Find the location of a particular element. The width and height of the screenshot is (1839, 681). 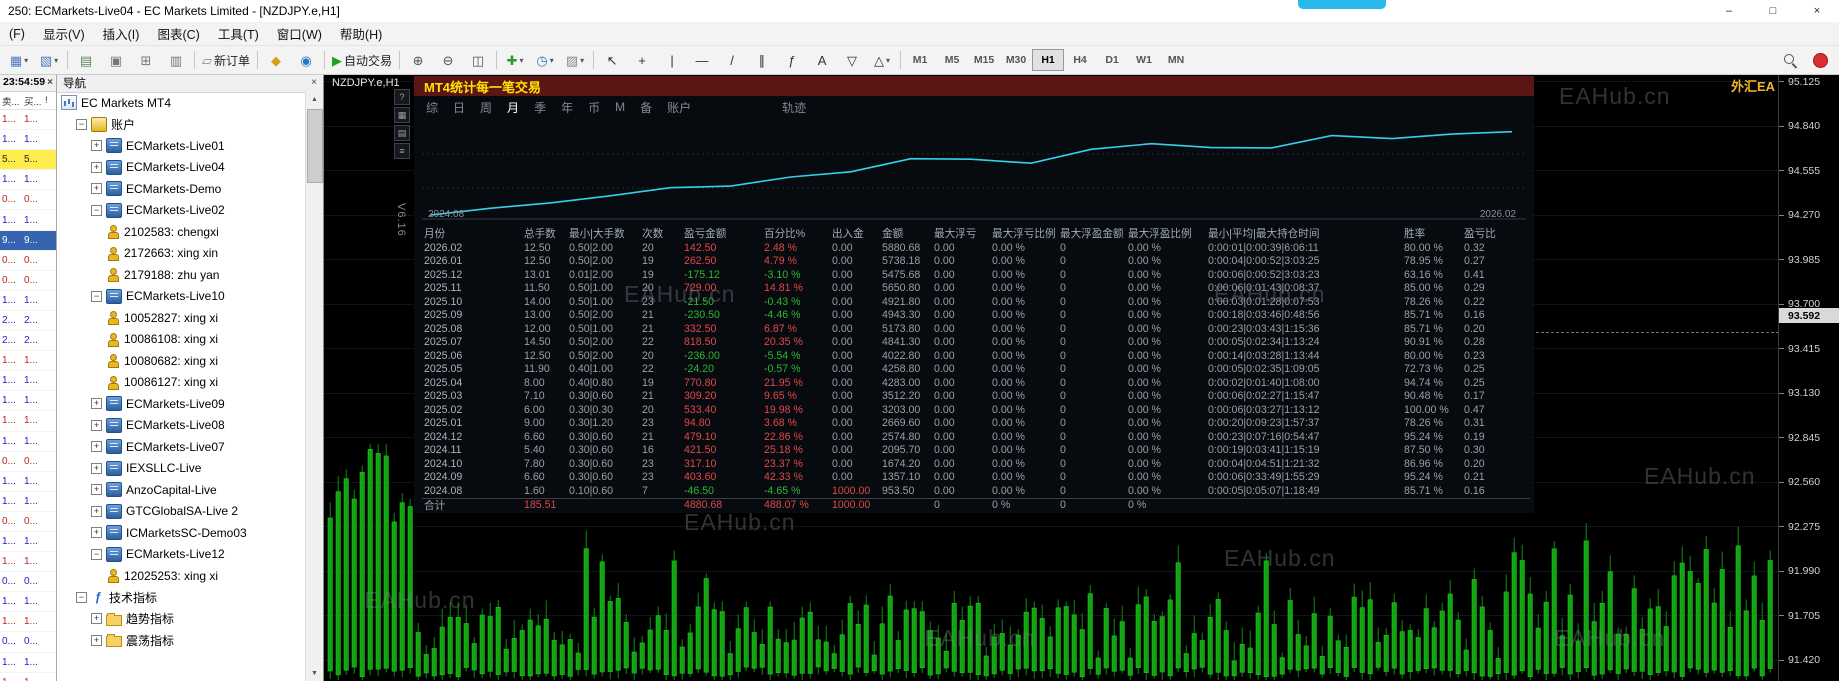

timeframe-h1-button: H1 is located at coordinates (1048, 60).